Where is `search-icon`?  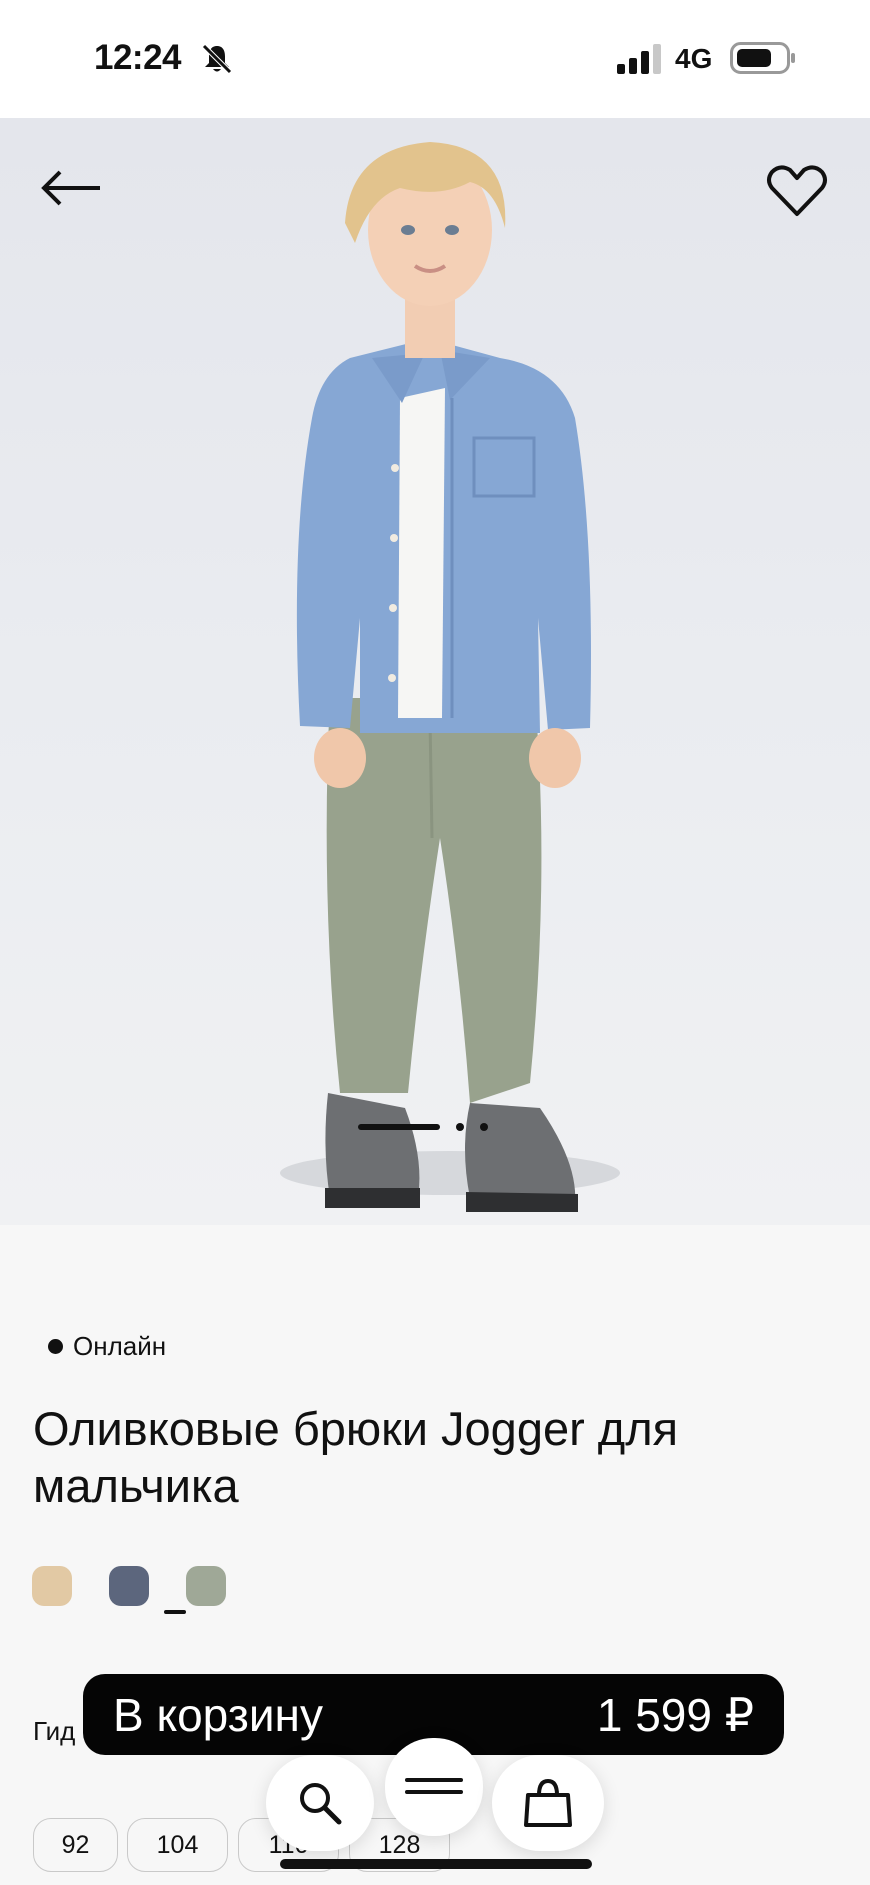
search-icon is located at coordinates (321, 1804).